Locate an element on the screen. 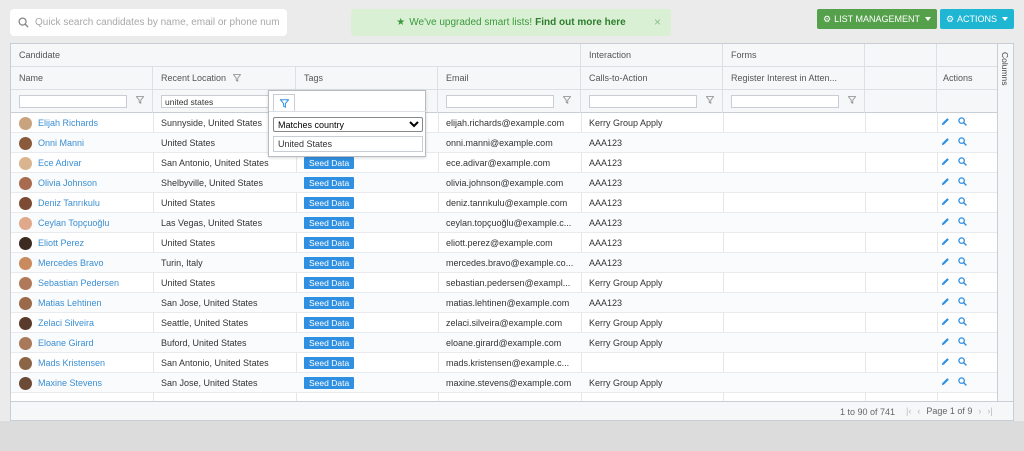  filter-active-icon is located at coordinates (236, 78).